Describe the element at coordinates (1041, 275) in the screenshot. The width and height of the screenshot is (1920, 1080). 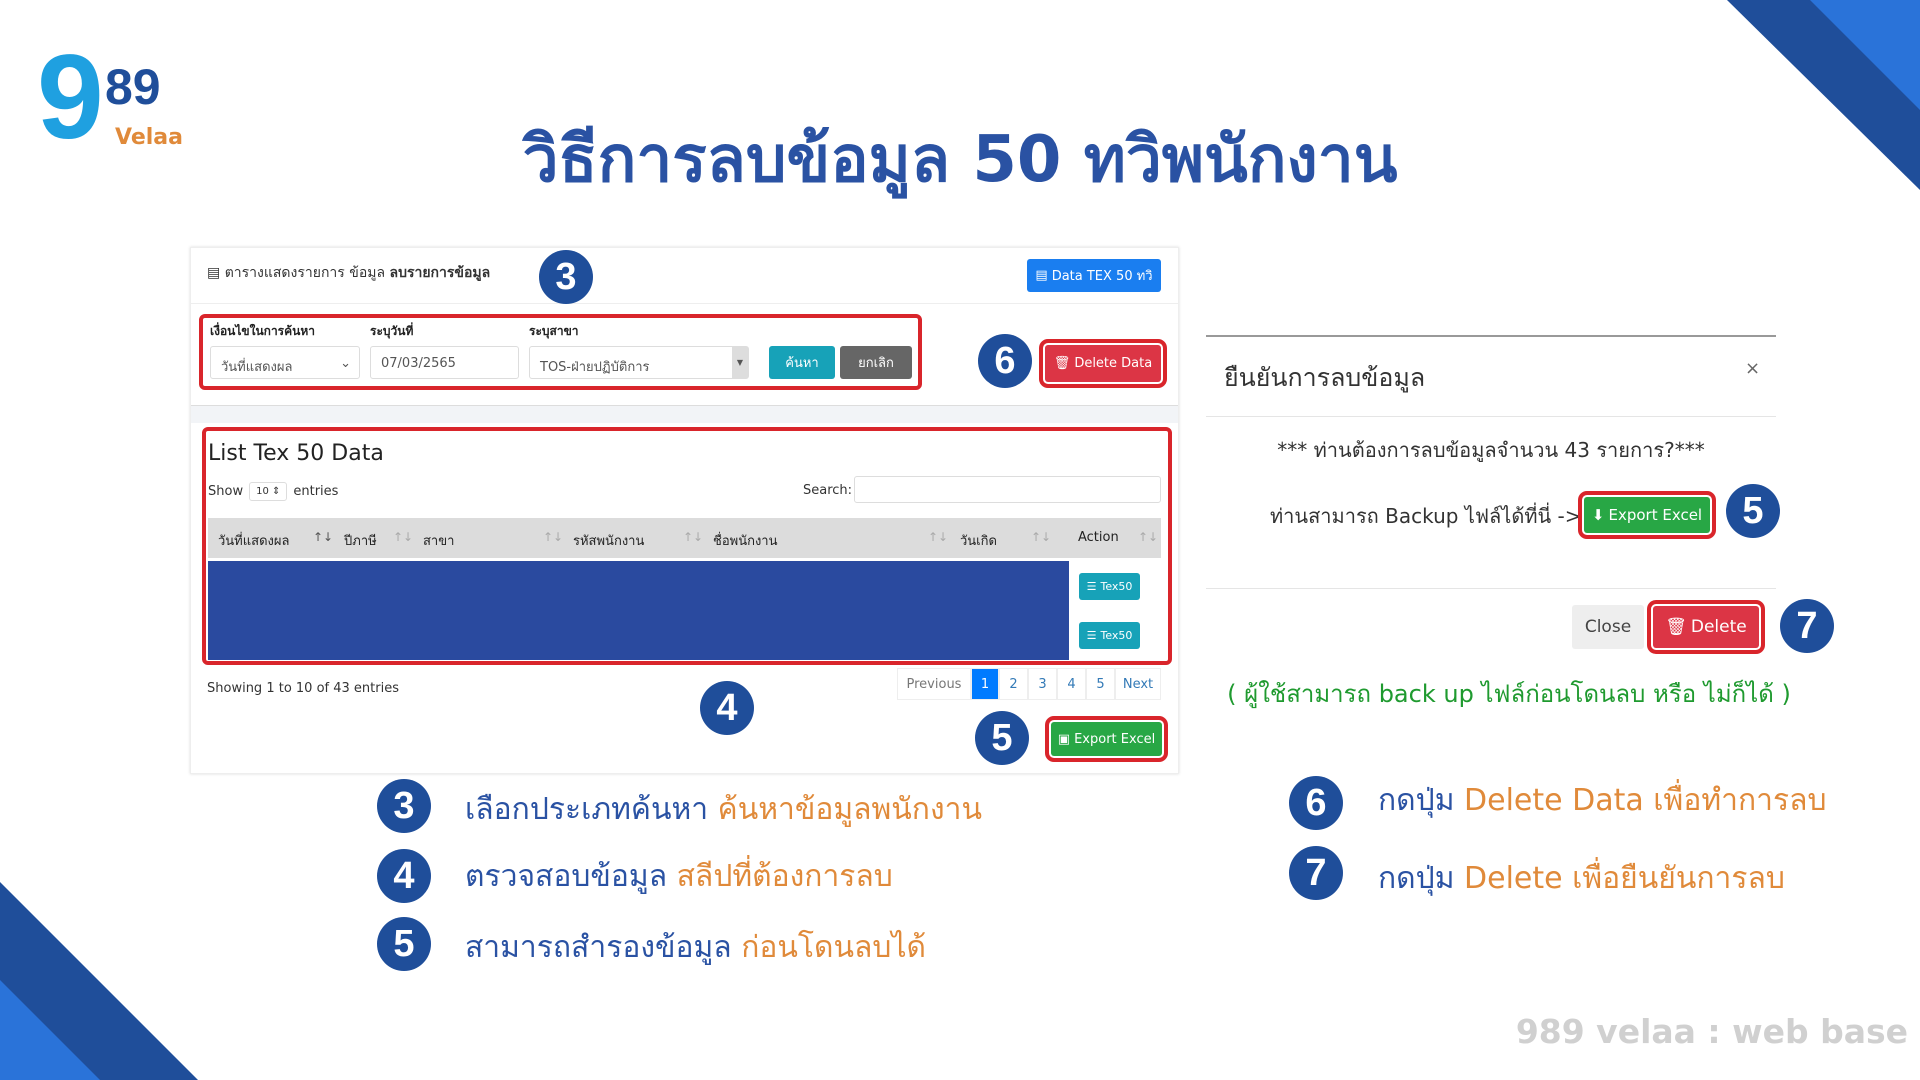
I see `list-icon: ▤` at that location.